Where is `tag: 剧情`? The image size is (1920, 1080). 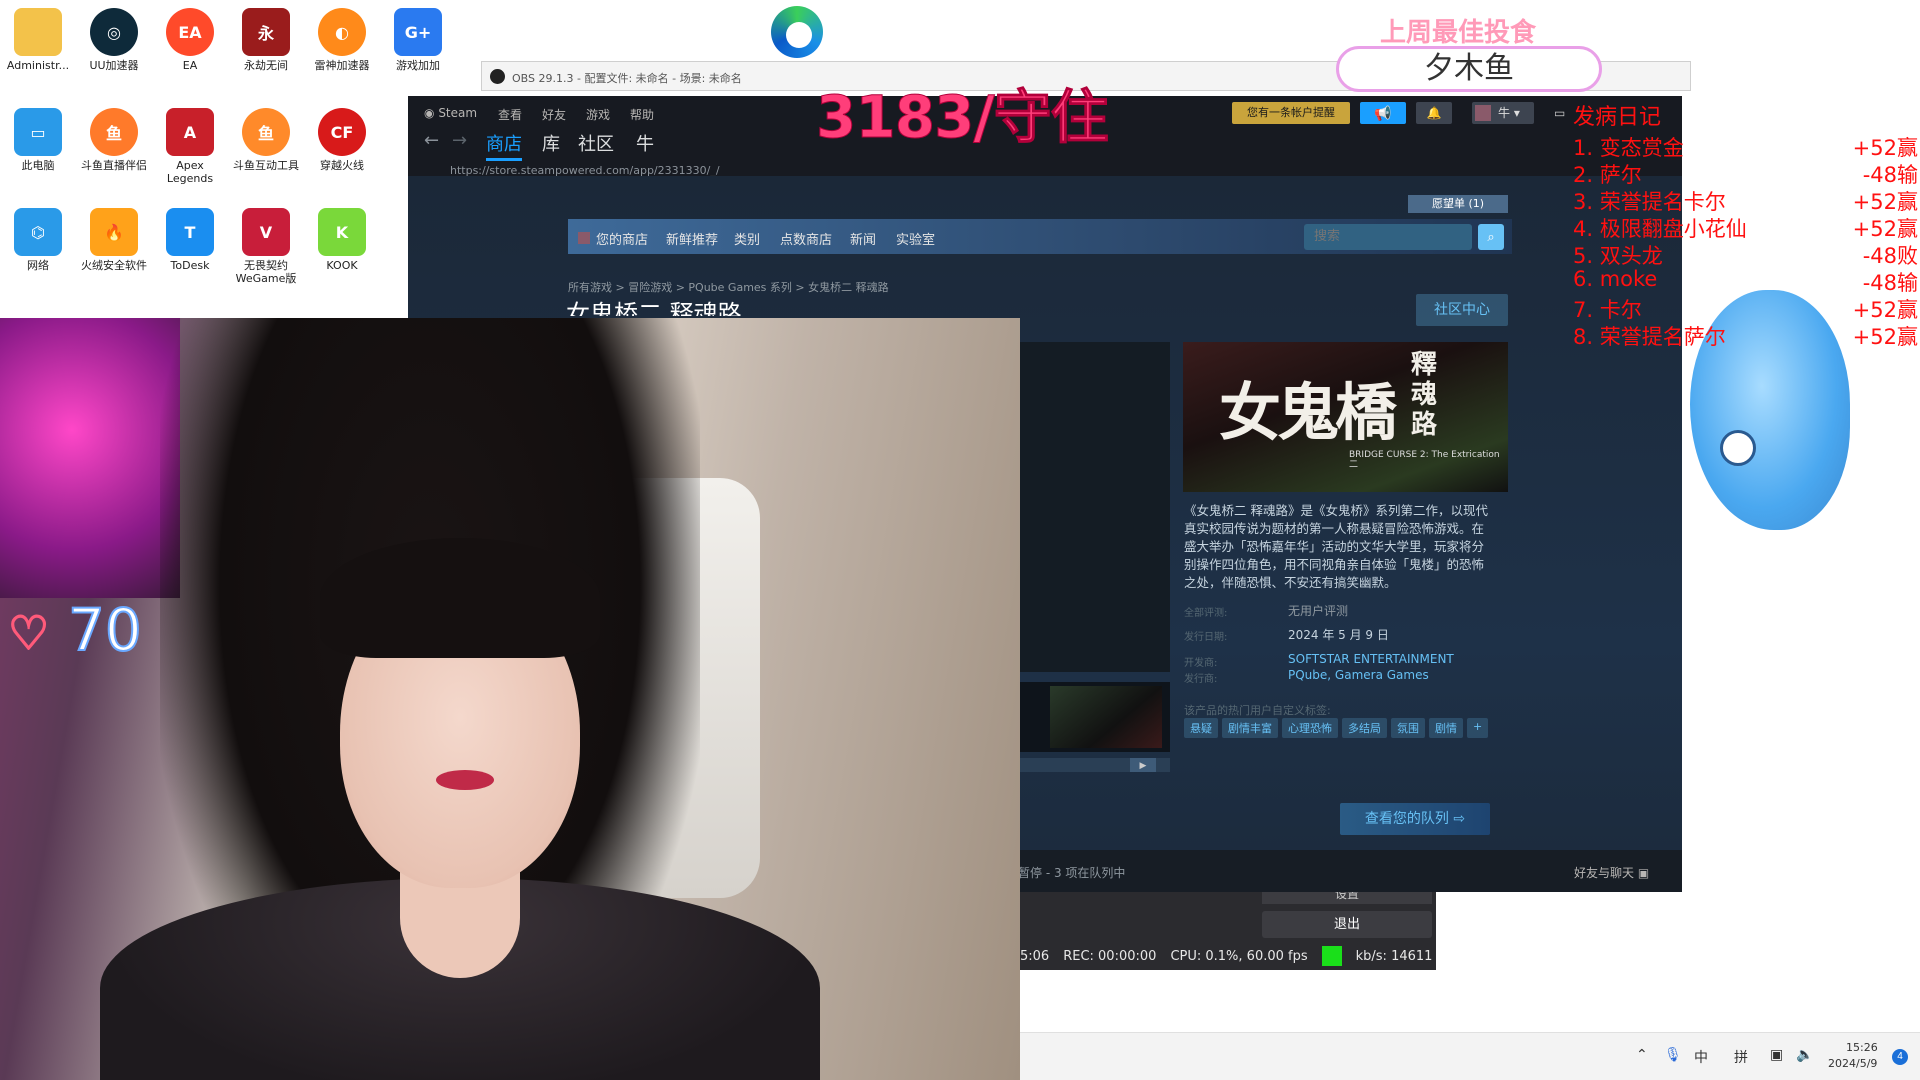 tag: 剧情 is located at coordinates (1446, 728).